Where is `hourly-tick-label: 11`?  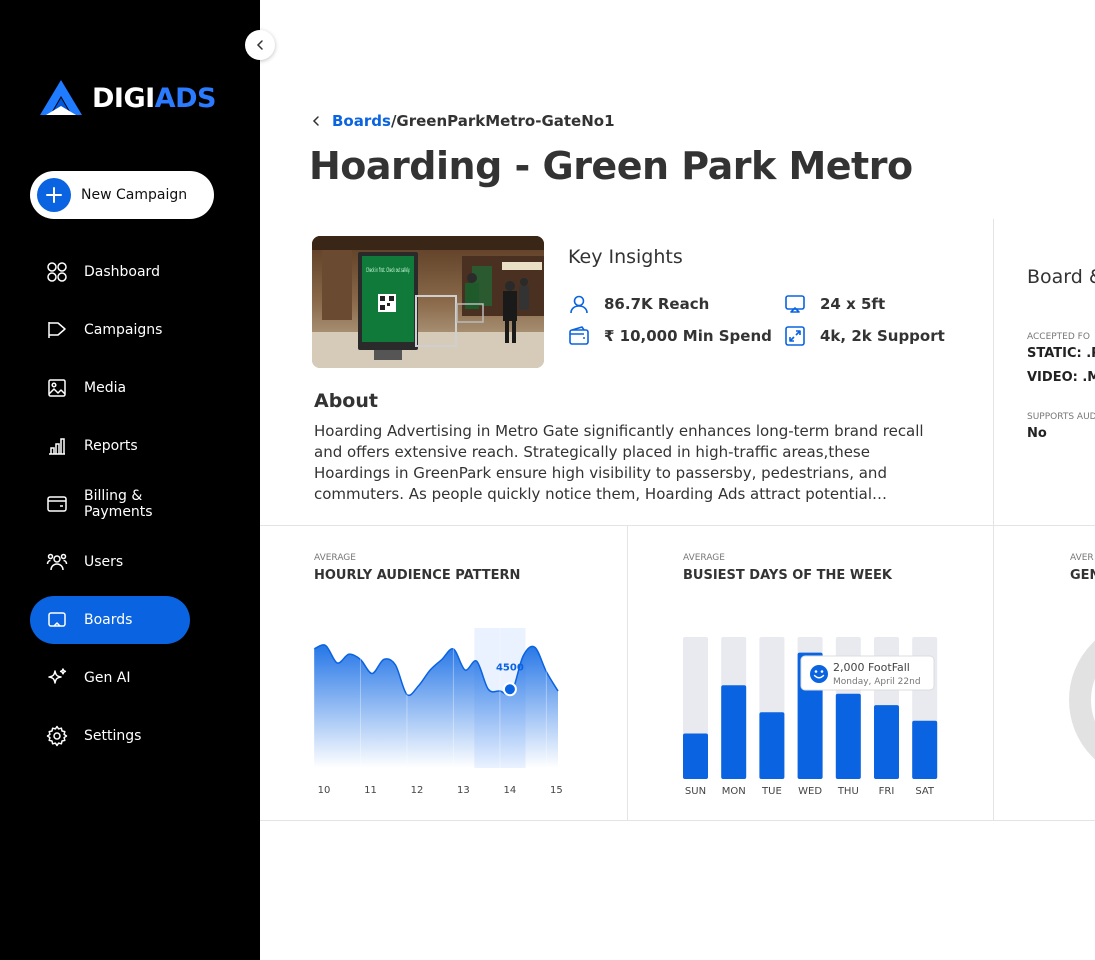 hourly-tick-label: 11 is located at coordinates (370, 790).